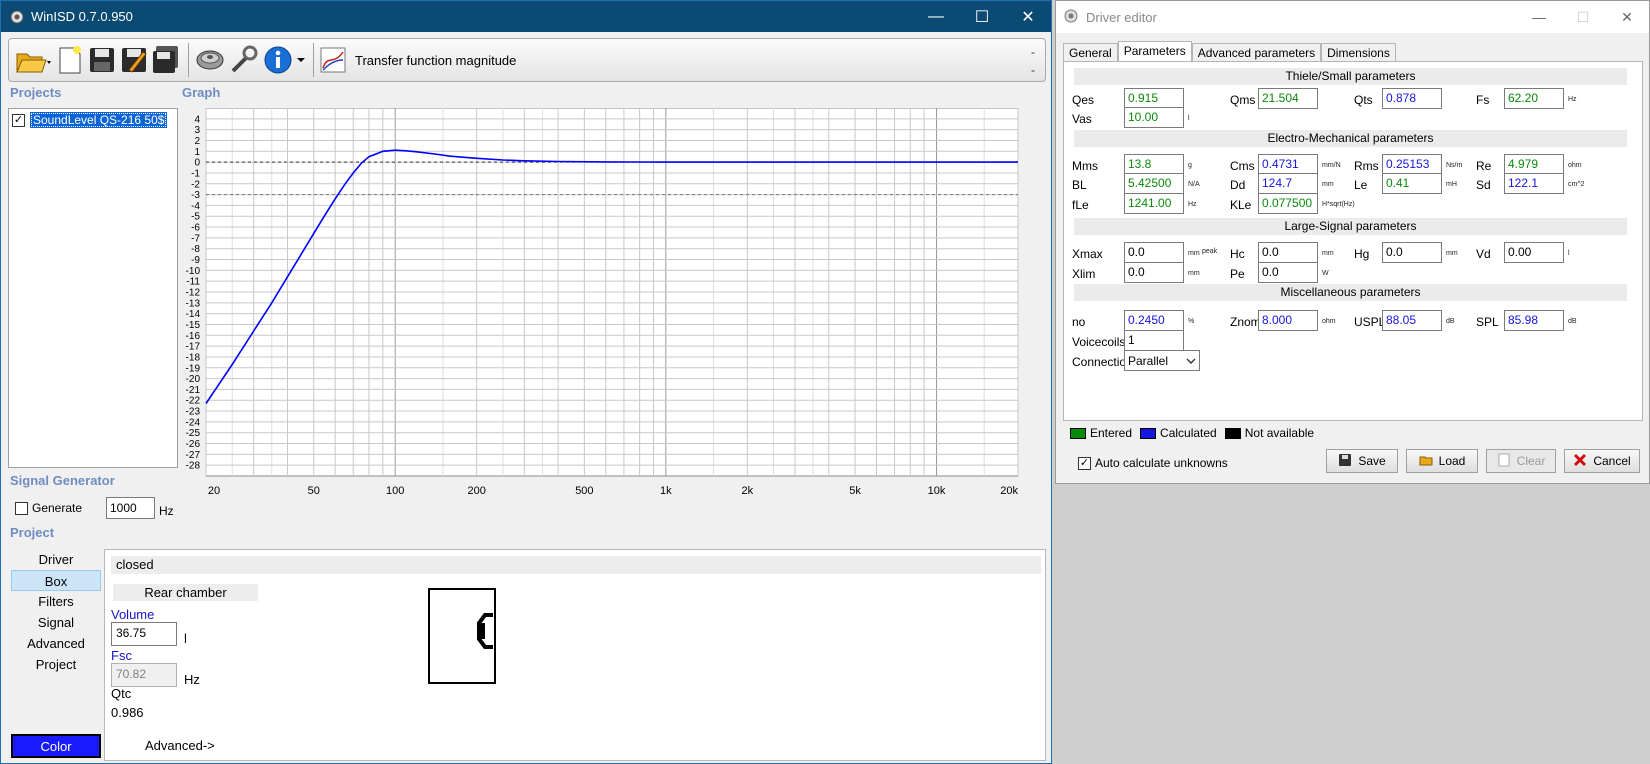  What do you see at coordinates (1442, 461) in the screenshot?
I see `driver-load-button: Load` at bounding box center [1442, 461].